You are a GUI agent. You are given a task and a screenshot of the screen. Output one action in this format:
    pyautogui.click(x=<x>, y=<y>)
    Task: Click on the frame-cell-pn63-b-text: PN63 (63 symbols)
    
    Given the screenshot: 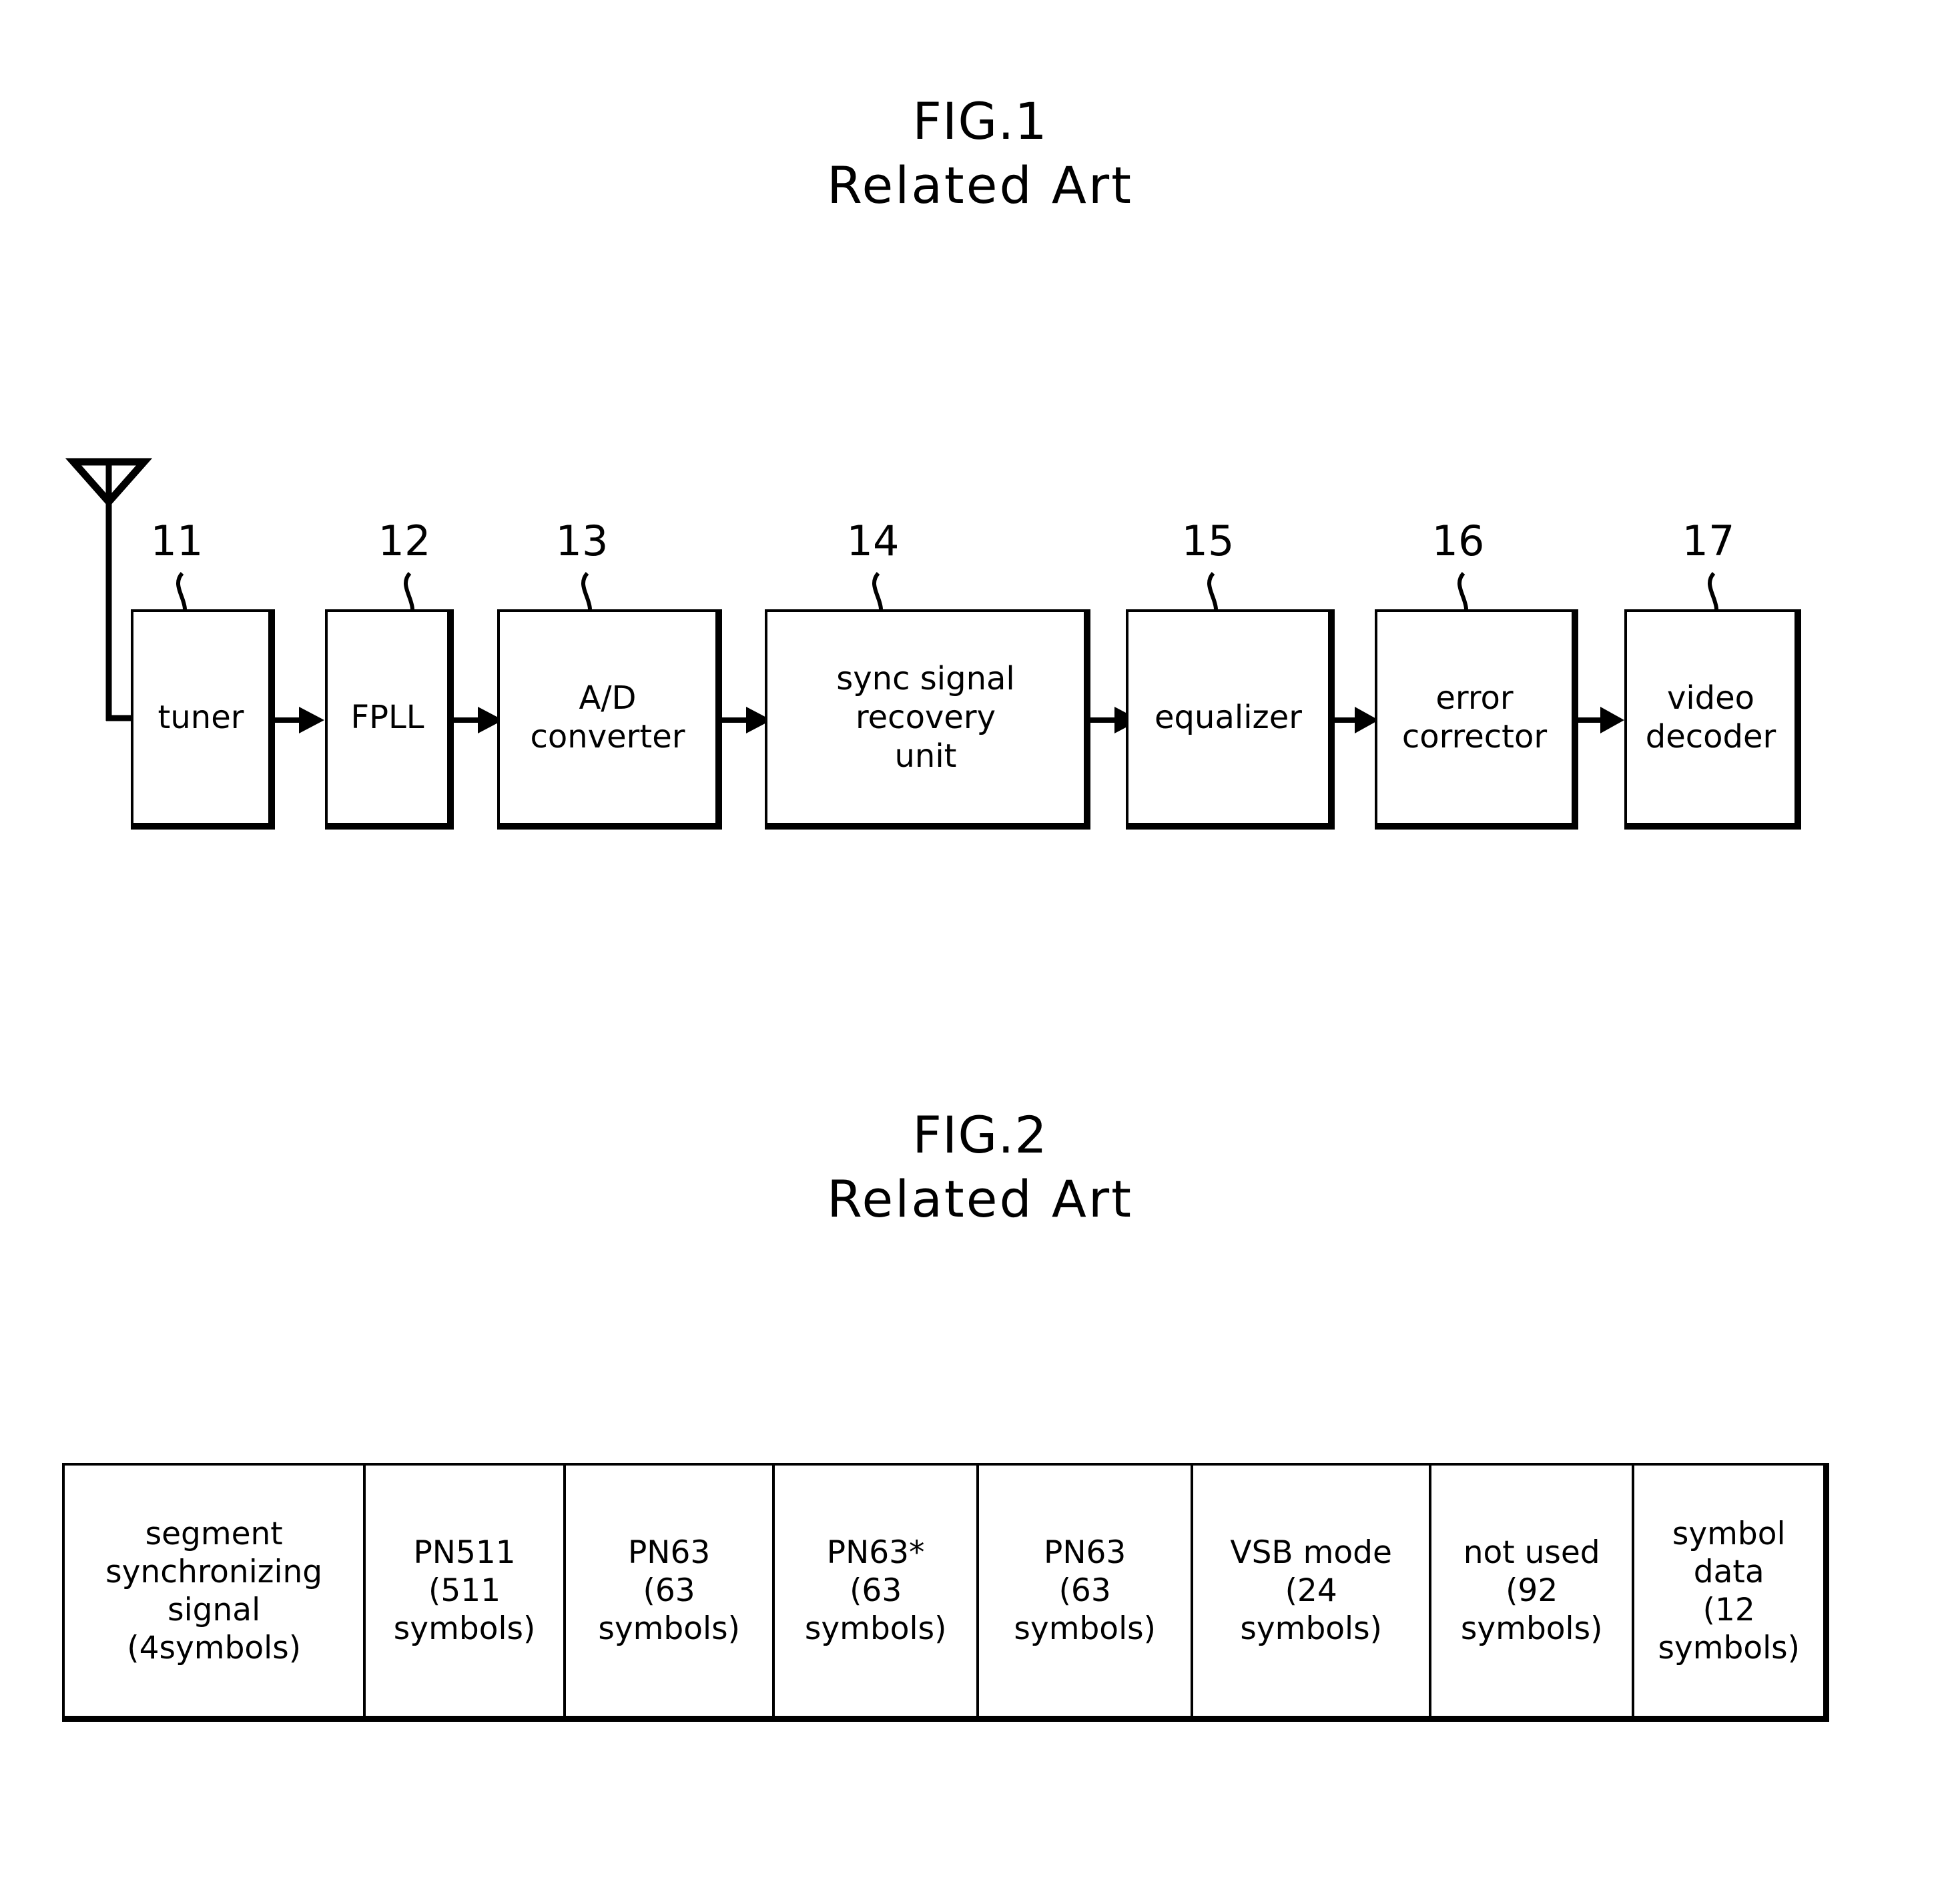 What is the action you would take?
    pyautogui.click(x=1085, y=1590)
    